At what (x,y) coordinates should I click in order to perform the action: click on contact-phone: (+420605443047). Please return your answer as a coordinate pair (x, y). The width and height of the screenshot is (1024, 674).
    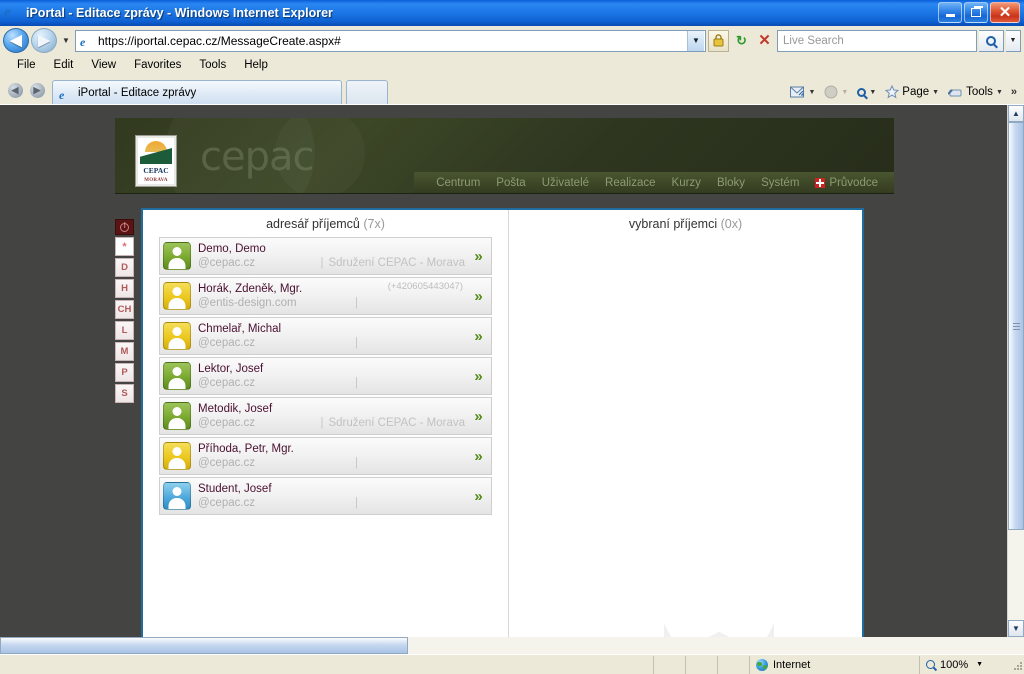
    Looking at the image, I should click on (425, 286).